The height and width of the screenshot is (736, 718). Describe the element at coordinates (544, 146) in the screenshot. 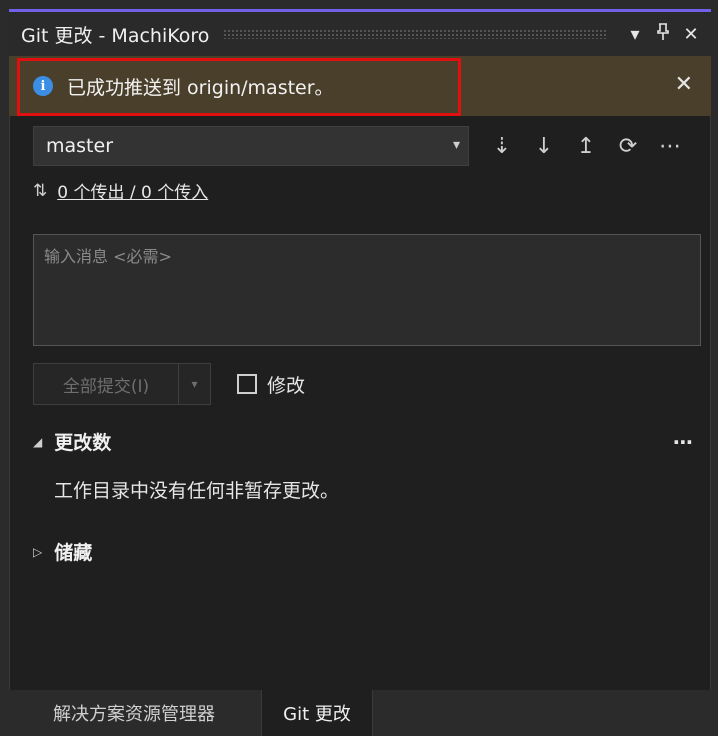

I see `pull-icon: ↓` at that location.